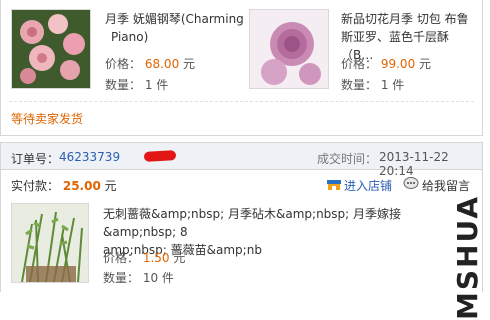  What do you see at coordinates (175, 37) in the screenshot?
I see `product-title-line2: Piano)` at bounding box center [175, 37].